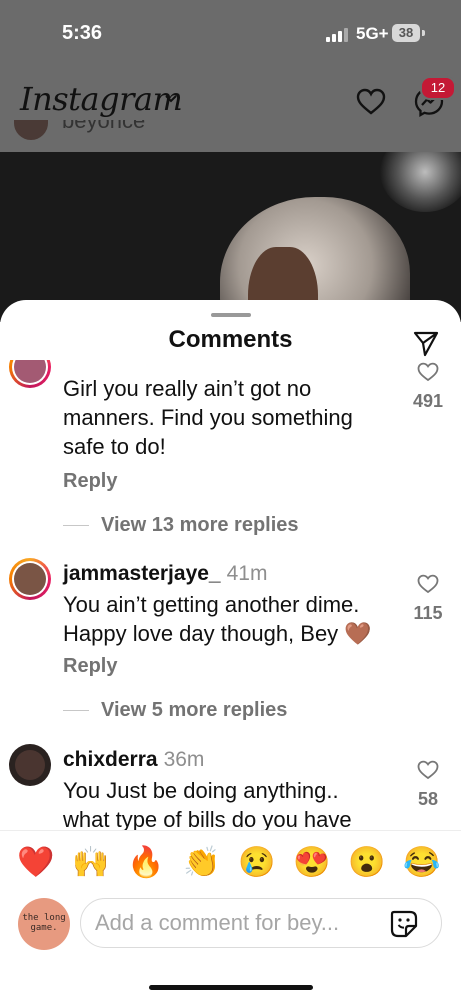 The height and width of the screenshot is (1000, 461). Describe the element at coordinates (171, 99) in the screenshot. I see `chevron-down-icon` at that location.